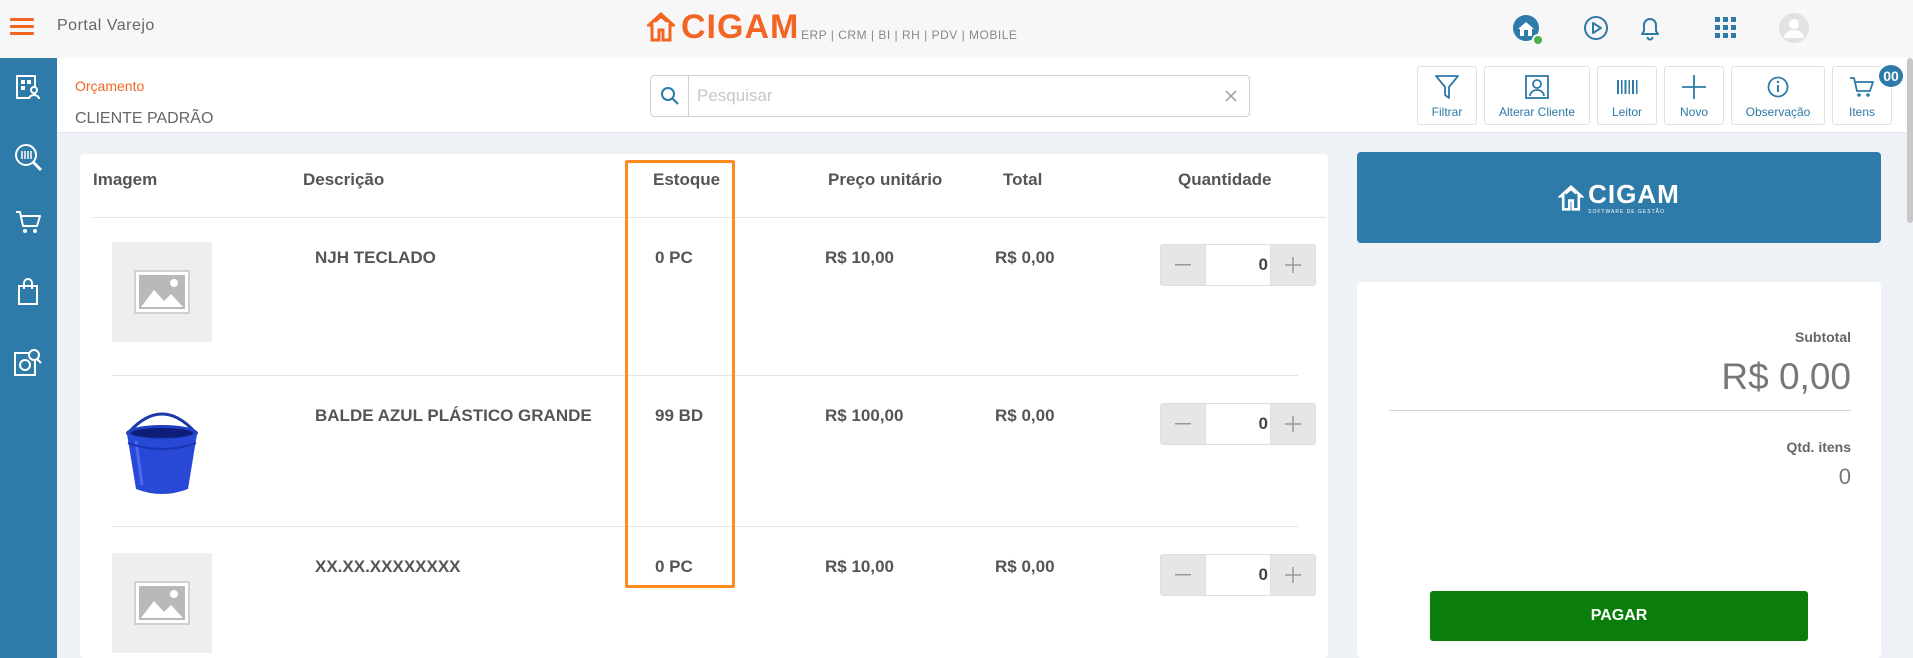 The height and width of the screenshot is (658, 1913). I want to click on pay-button: PAGAR, so click(1619, 616).